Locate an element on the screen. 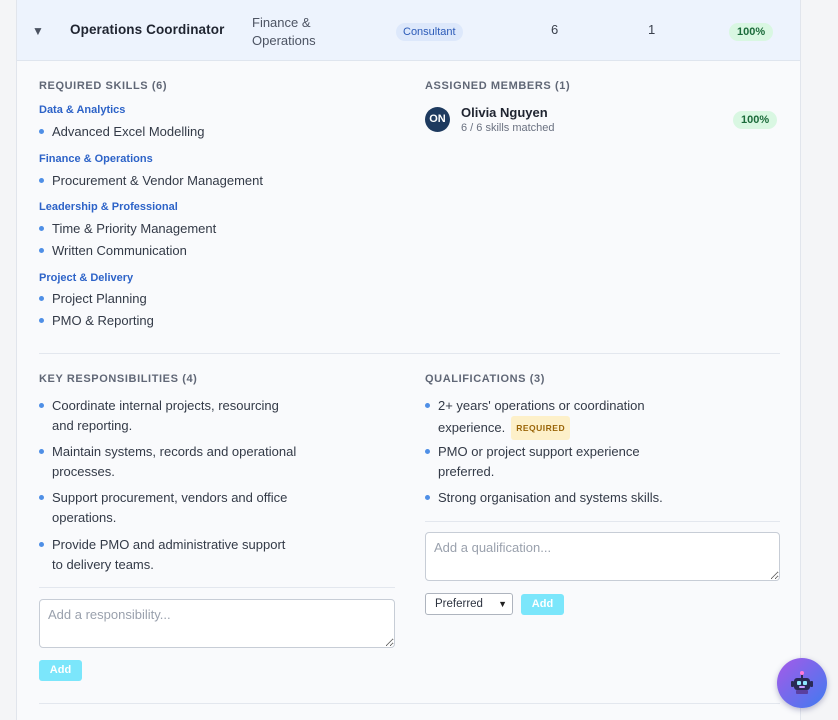 Image resolution: width=838 pixels, height=720 pixels. qualification-item: Strong organisation and systems skills. is located at coordinates (544, 498).